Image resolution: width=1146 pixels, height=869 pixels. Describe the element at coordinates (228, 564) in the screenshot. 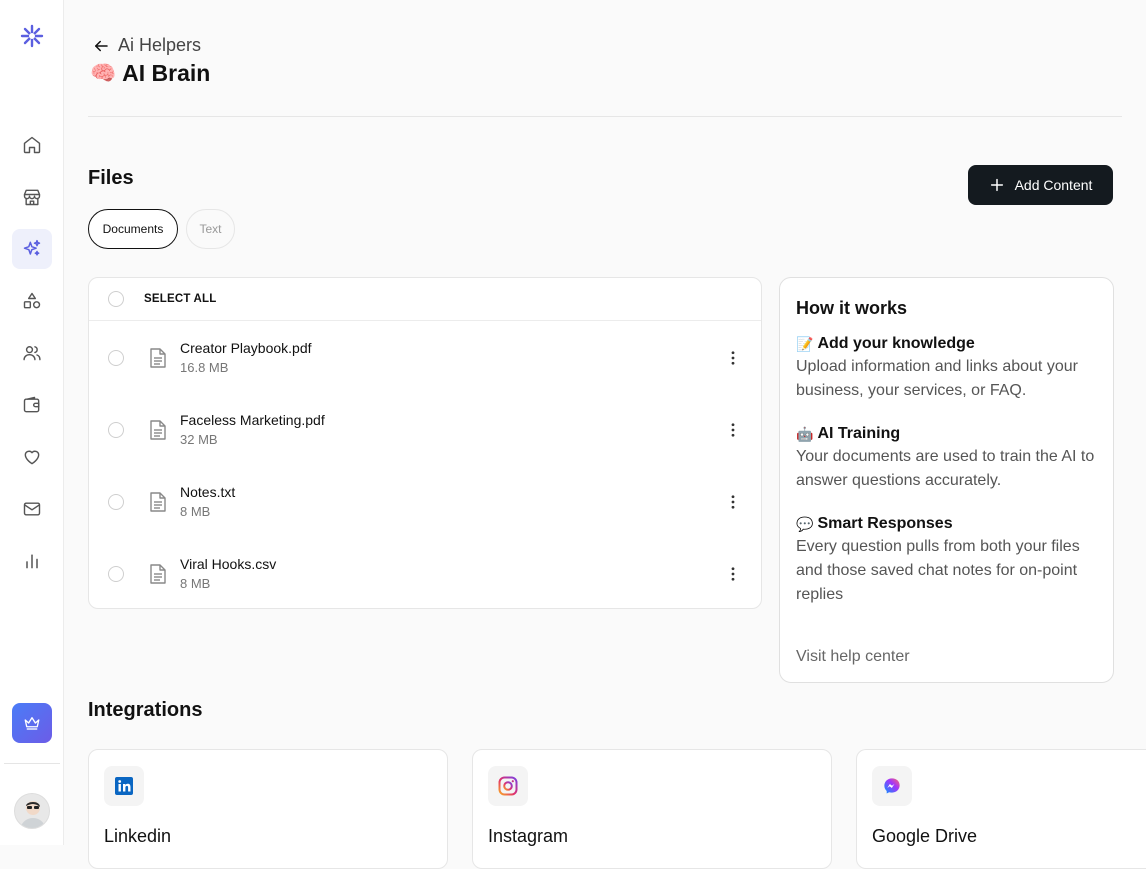

I see `file-name: Viral Hooks.csv` at that location.